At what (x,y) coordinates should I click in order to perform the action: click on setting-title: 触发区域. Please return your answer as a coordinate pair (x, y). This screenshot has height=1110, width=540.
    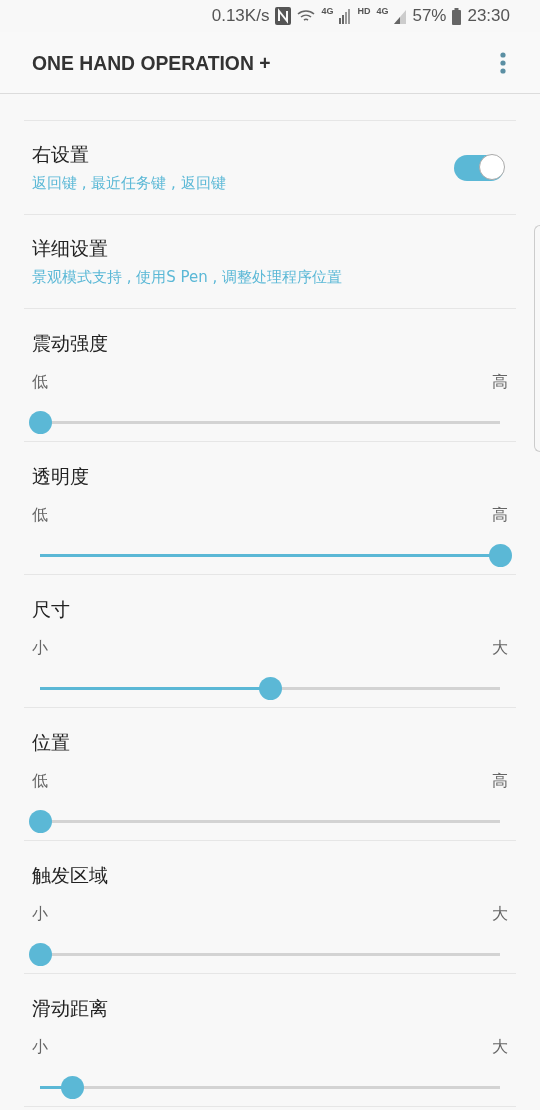
    Looking at the image, I should click on (70, 875).